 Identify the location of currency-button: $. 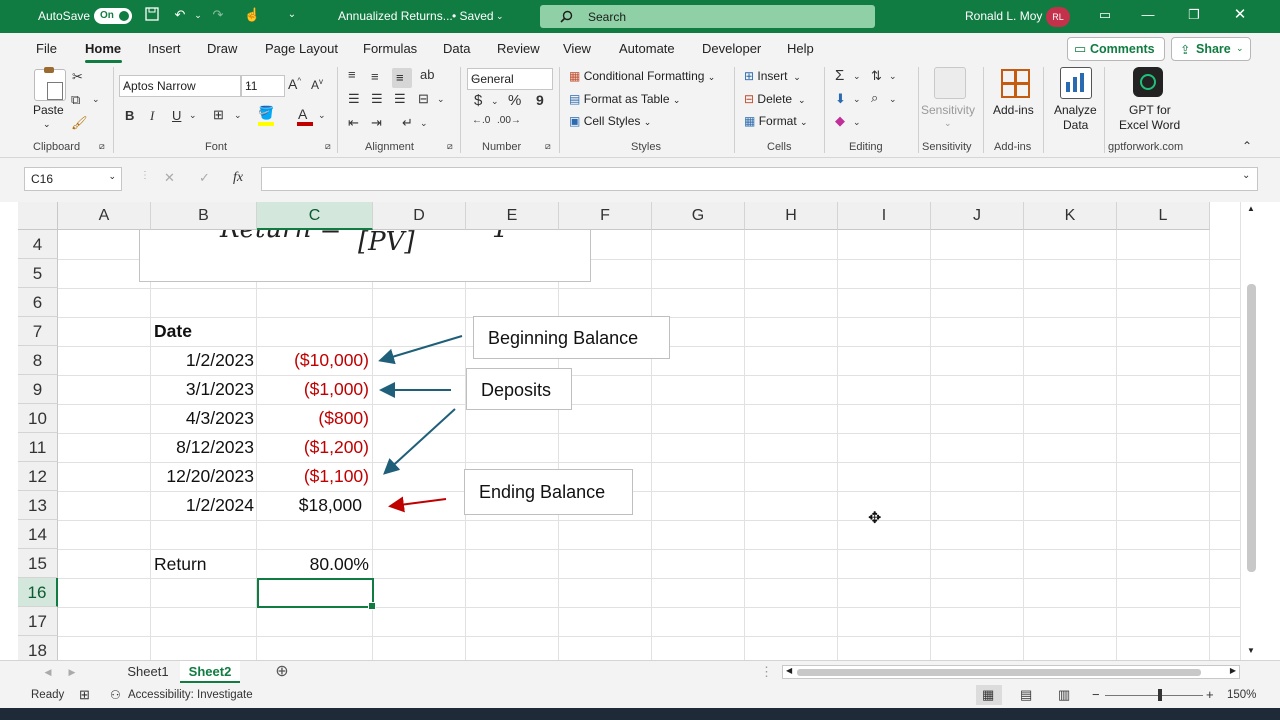
(478, 100).